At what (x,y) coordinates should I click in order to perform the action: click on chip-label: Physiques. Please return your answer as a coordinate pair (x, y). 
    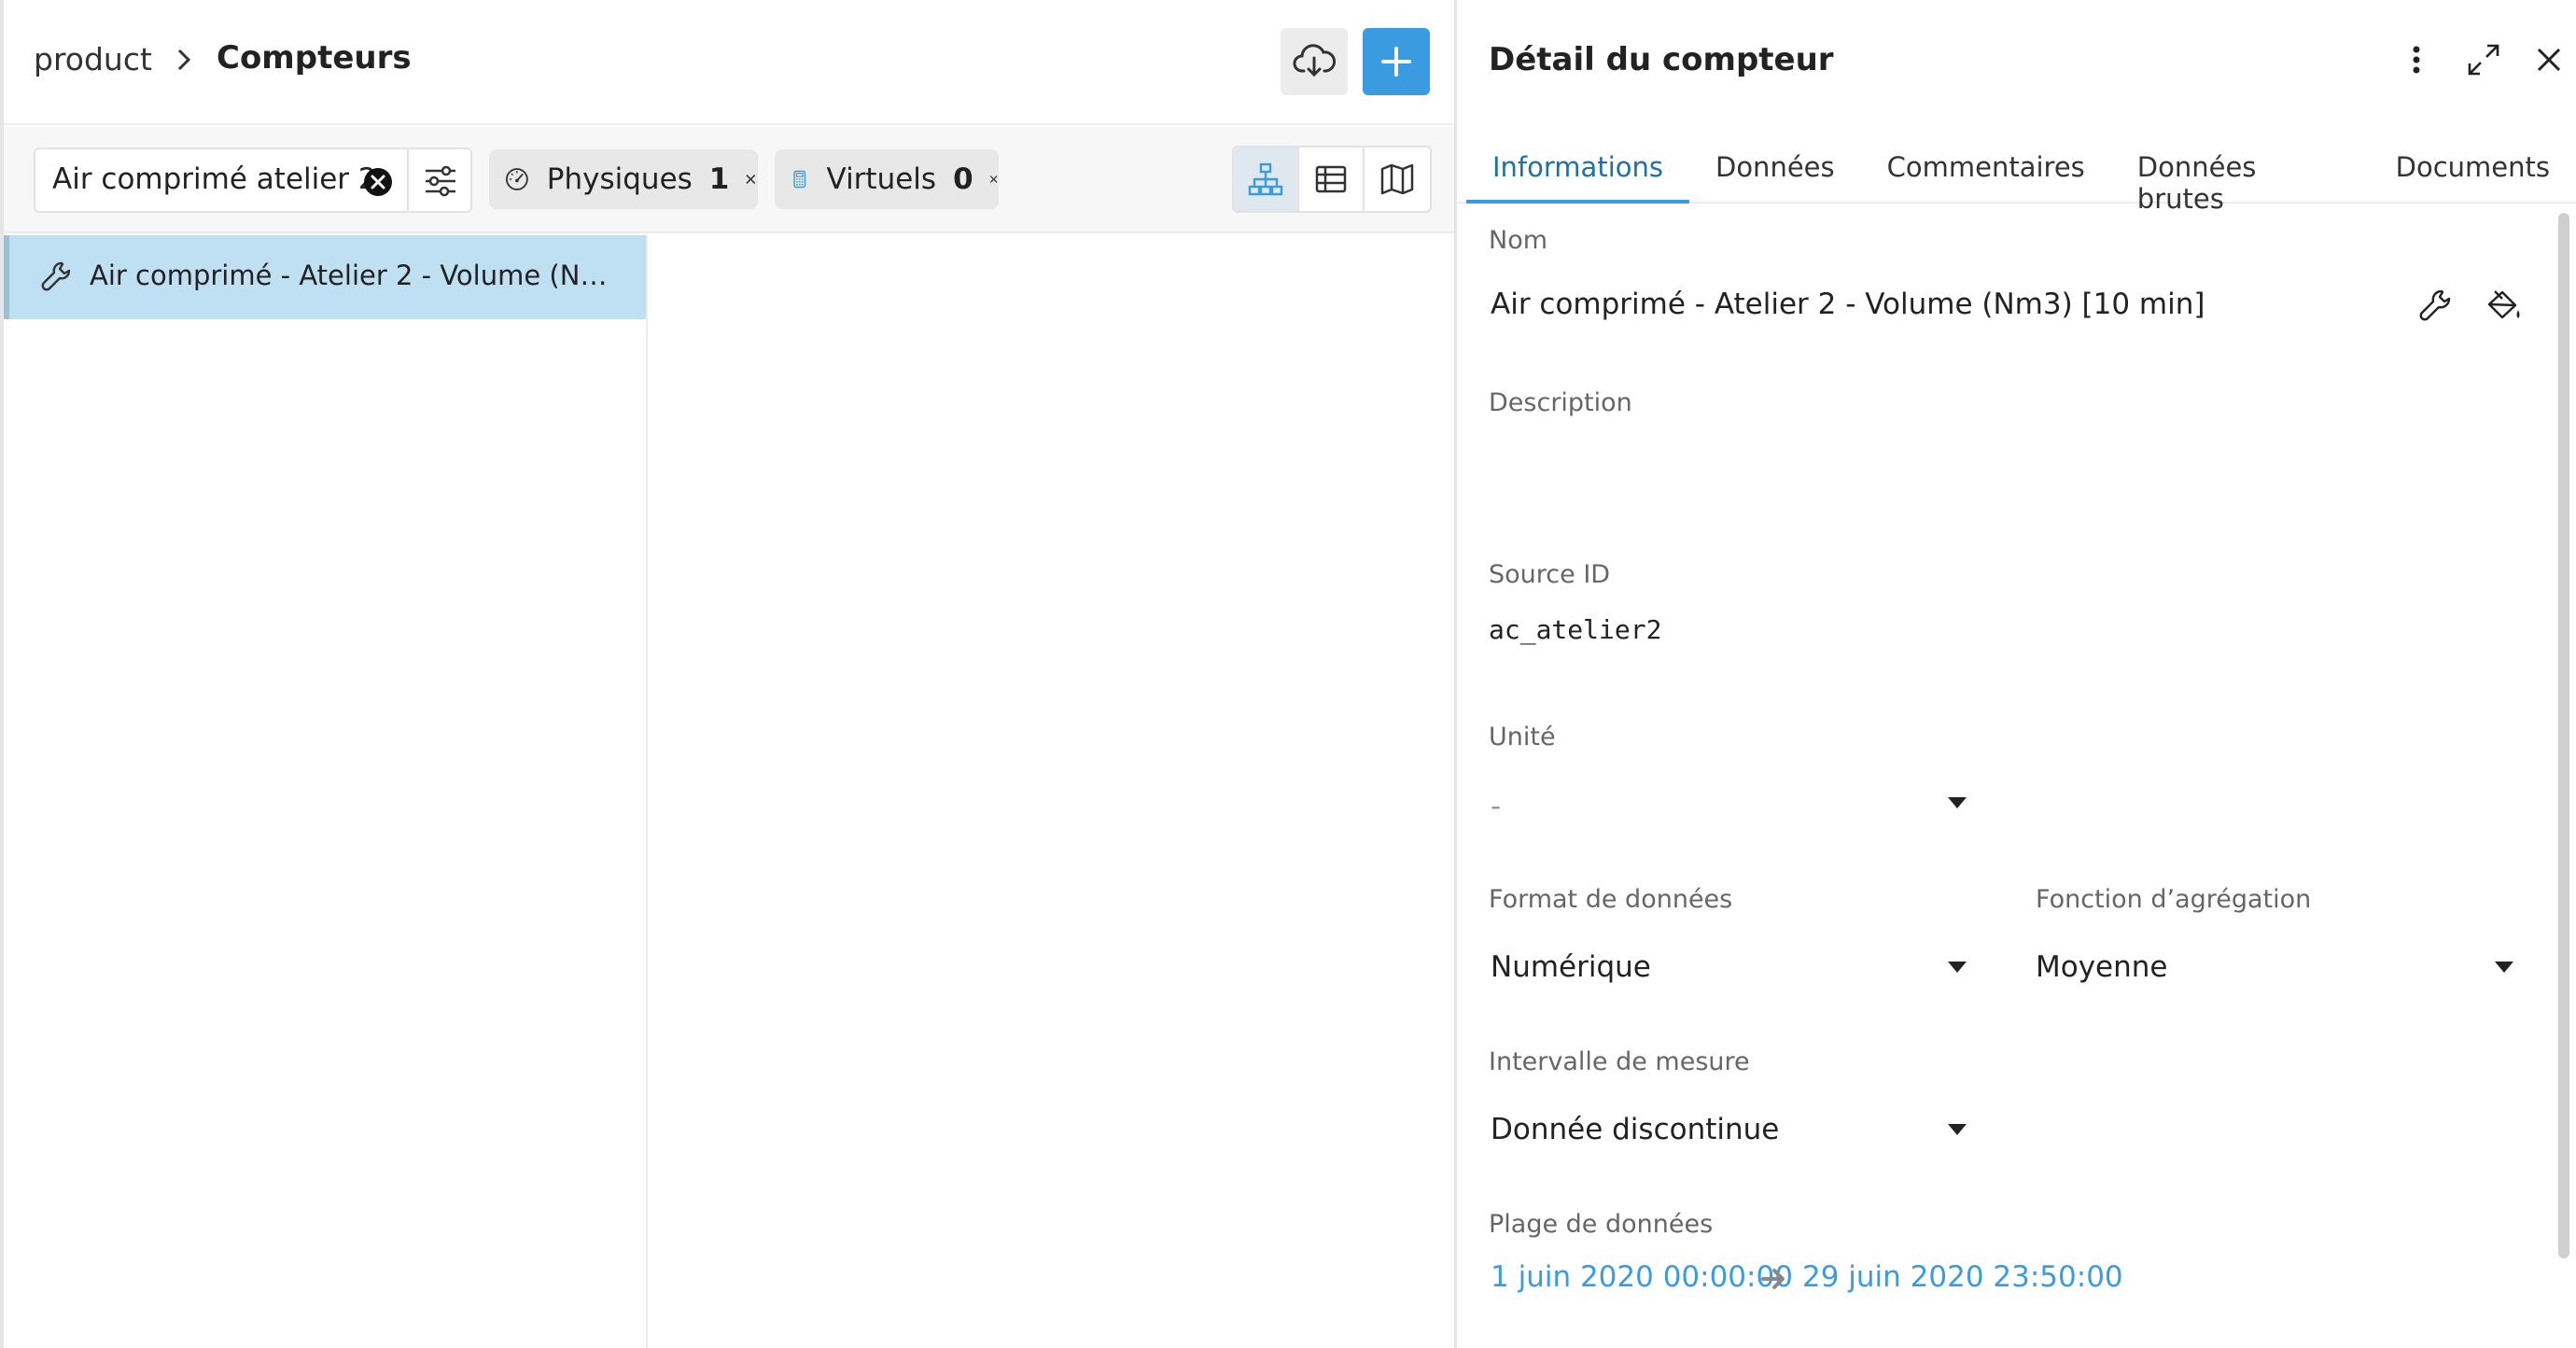
    Looking at the image, I should click on (619, 179).